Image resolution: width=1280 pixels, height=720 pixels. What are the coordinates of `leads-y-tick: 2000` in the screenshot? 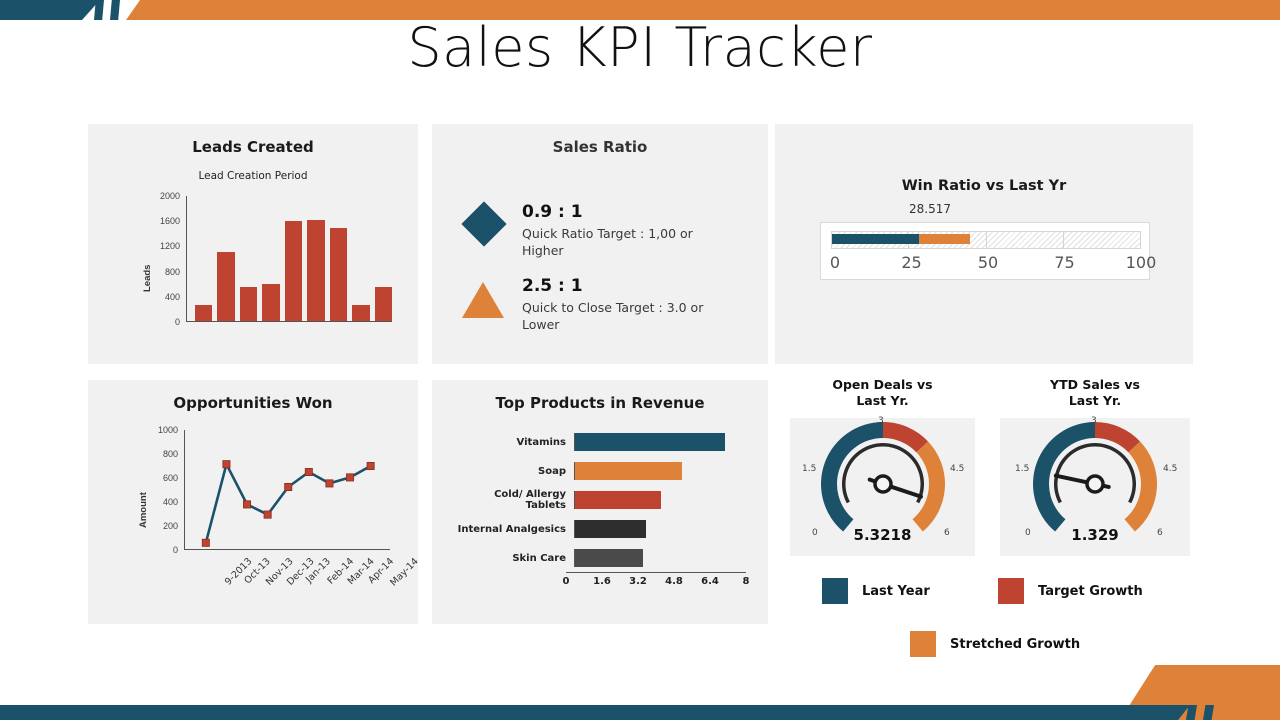 It's located at (169, 196).